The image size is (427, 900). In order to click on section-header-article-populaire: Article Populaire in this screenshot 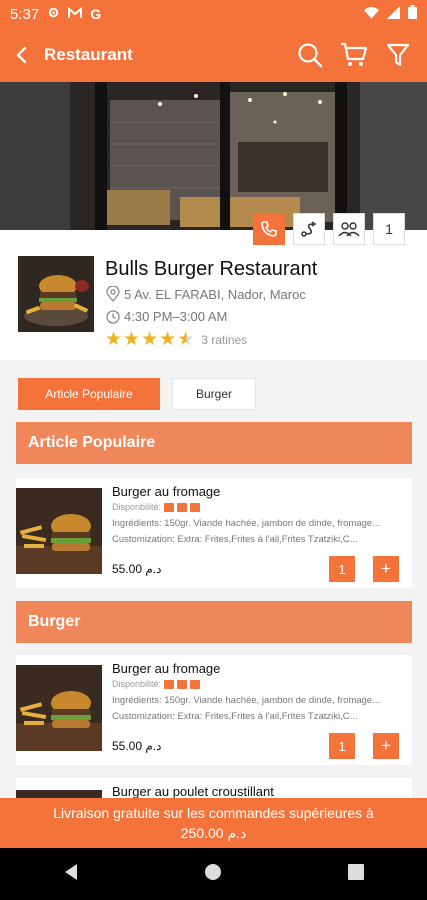, I will do `click(214, 443)`.